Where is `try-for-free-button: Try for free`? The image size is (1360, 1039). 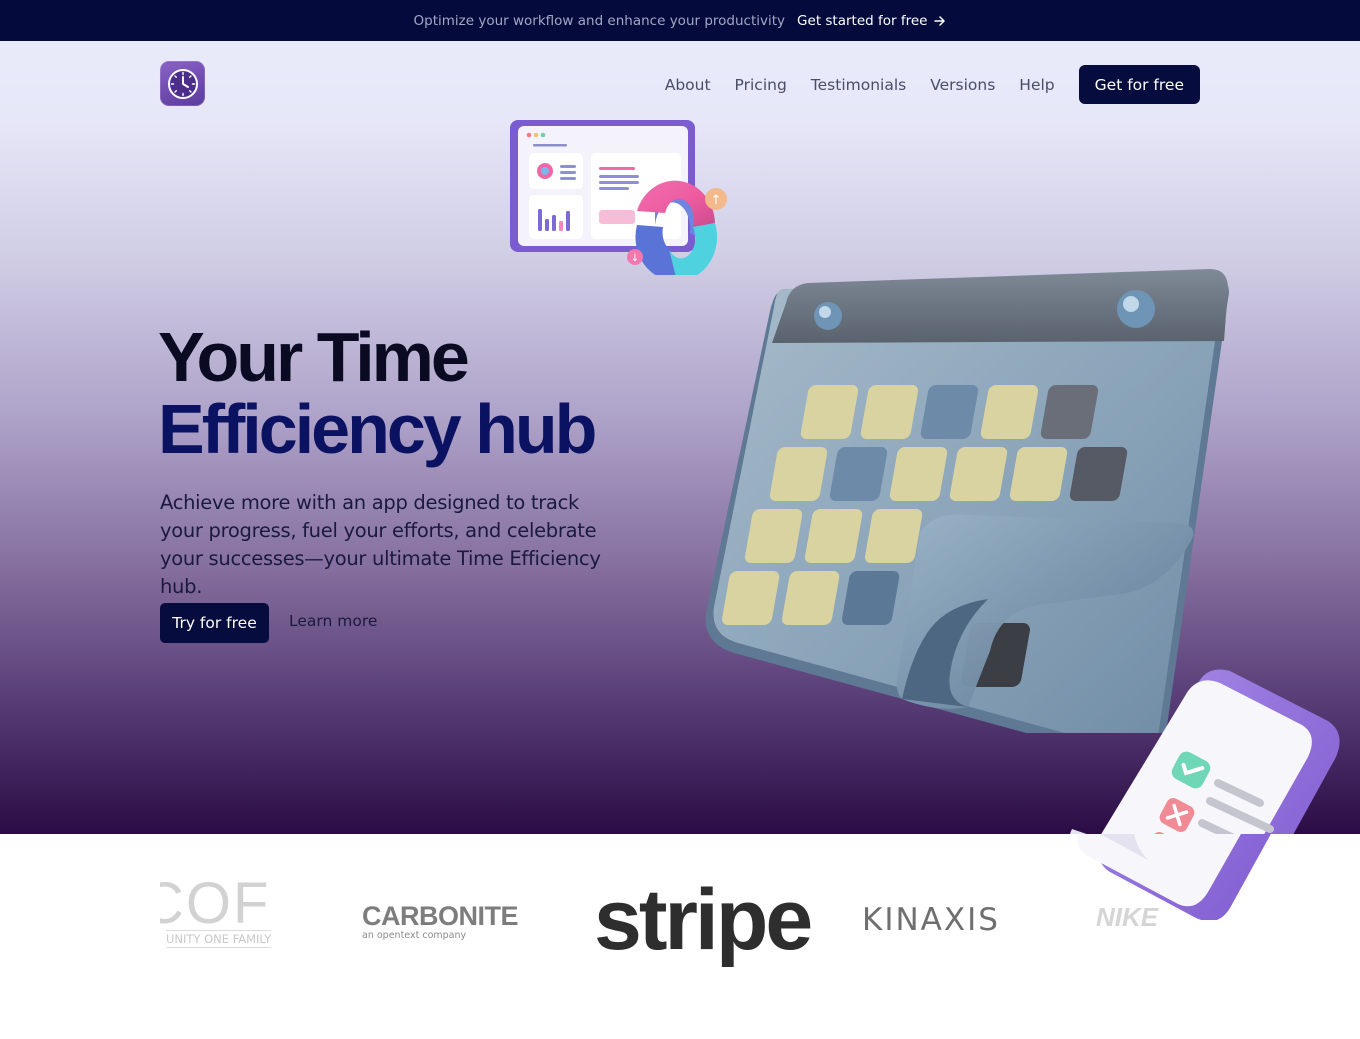 try-for-free-button: Try for free is located at coordinates (214, 623).